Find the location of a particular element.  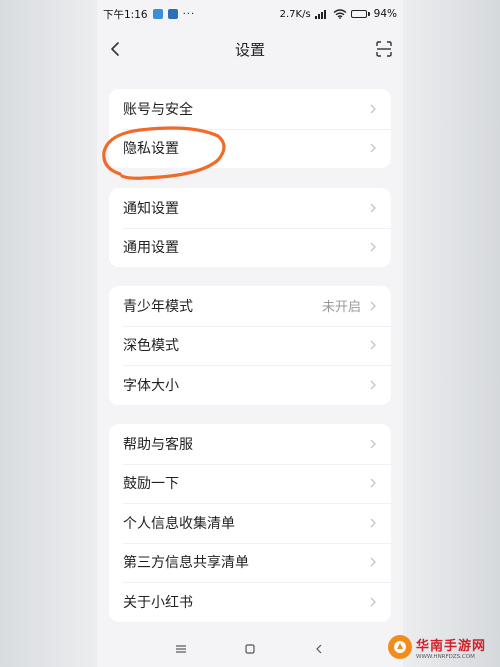

battery-icon is located at coordinates (360, 14).